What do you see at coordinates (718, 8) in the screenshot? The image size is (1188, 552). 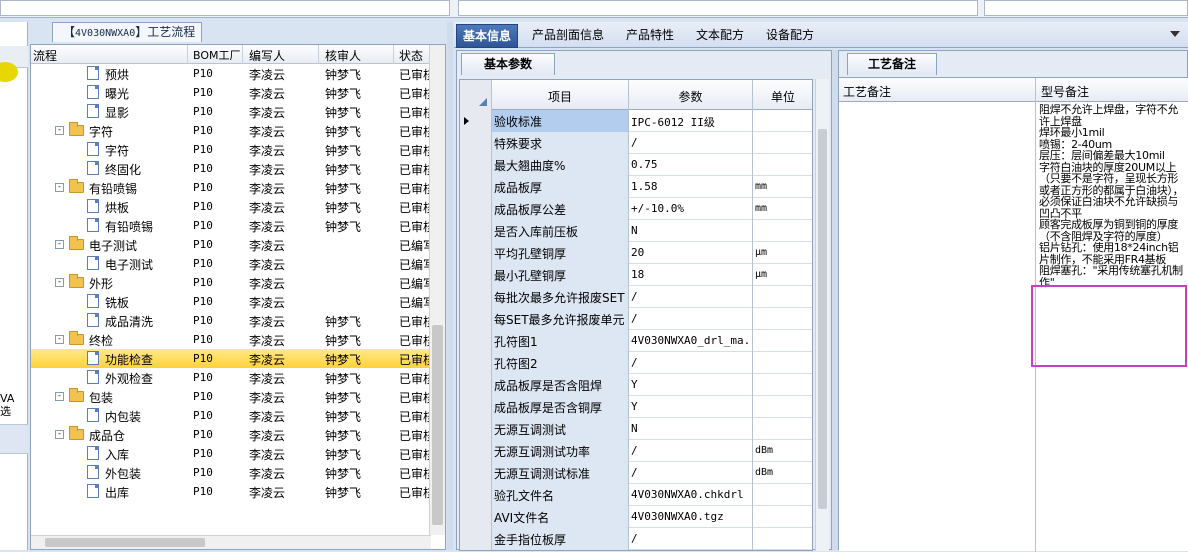 I see `top-scroll-middle` at bounding box center [718, 8].